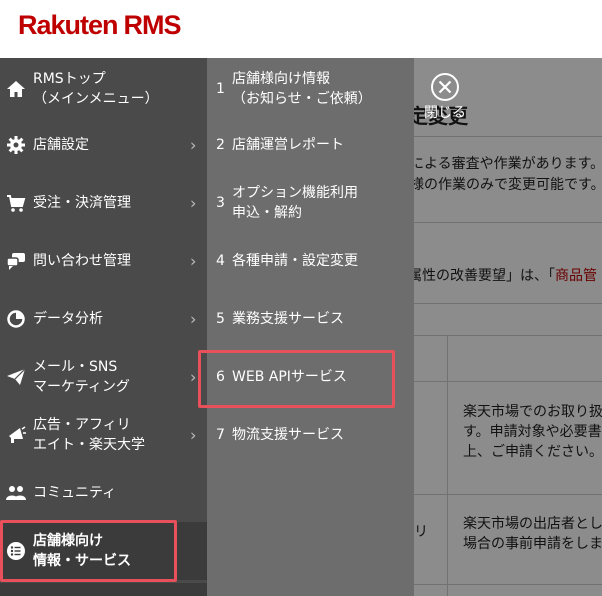 The image size is (602, 596). I want to click on menu-item-label: 店舗設定, so click(61, 145).